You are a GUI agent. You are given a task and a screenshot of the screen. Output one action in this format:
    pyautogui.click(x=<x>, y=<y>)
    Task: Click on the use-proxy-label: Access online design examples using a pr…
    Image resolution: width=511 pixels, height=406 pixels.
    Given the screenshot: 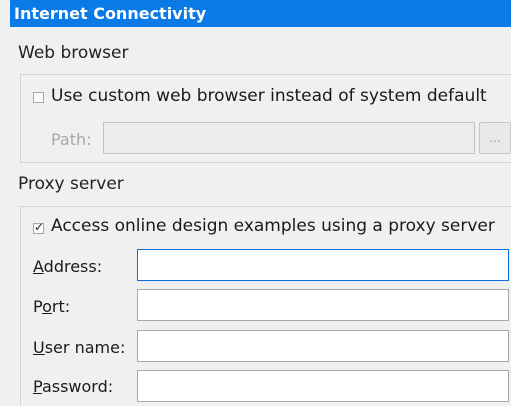 What is the action you would take?
    pyautogui.click(x=273, y=226)
    